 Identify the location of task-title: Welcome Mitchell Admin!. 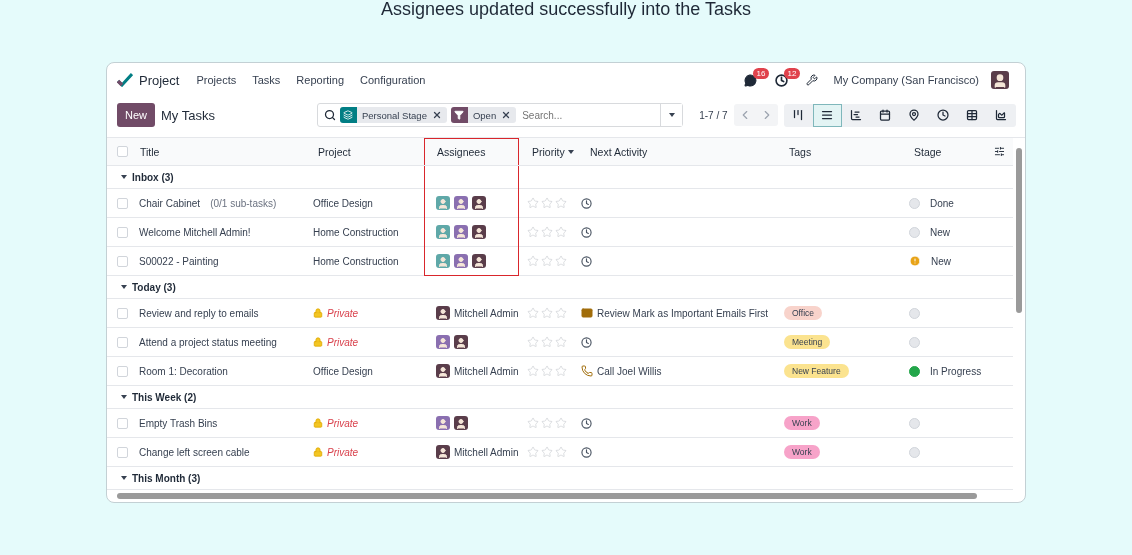
(195, 232).